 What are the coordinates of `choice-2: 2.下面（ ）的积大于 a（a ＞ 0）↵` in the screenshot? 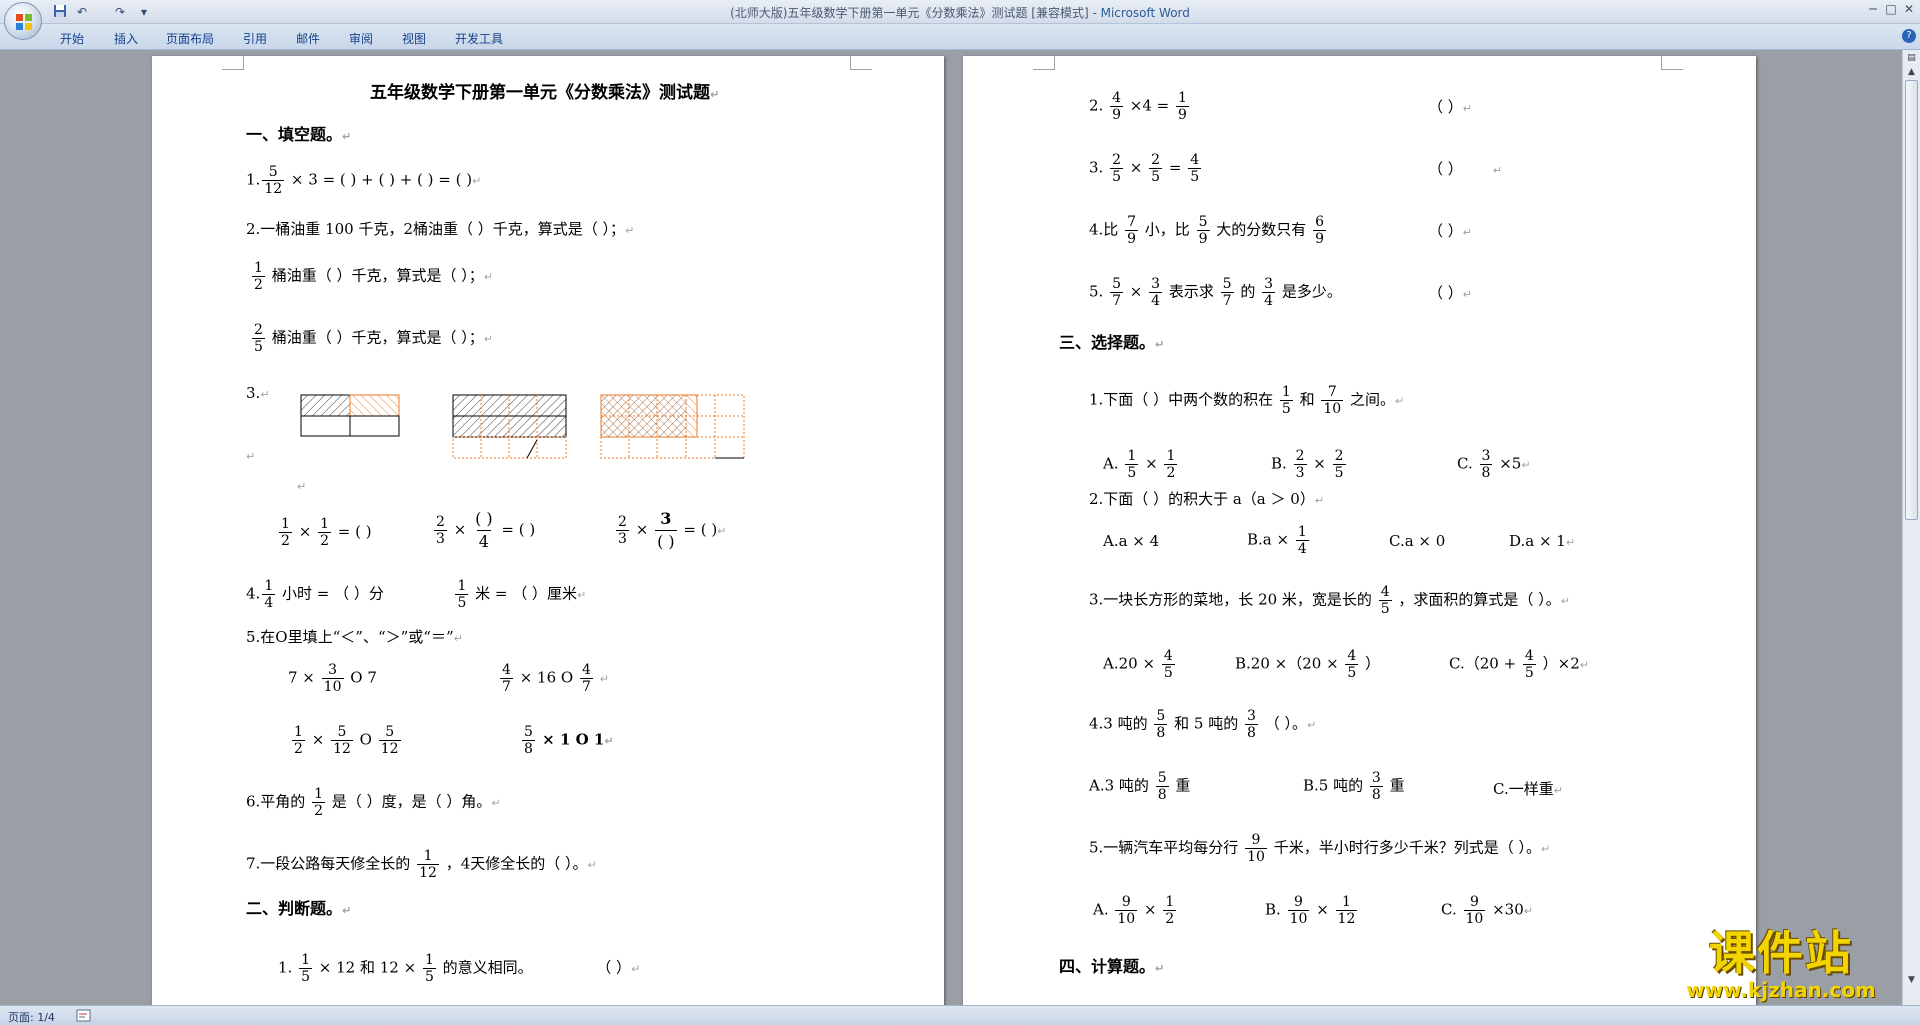 It's located at (1207, 499).